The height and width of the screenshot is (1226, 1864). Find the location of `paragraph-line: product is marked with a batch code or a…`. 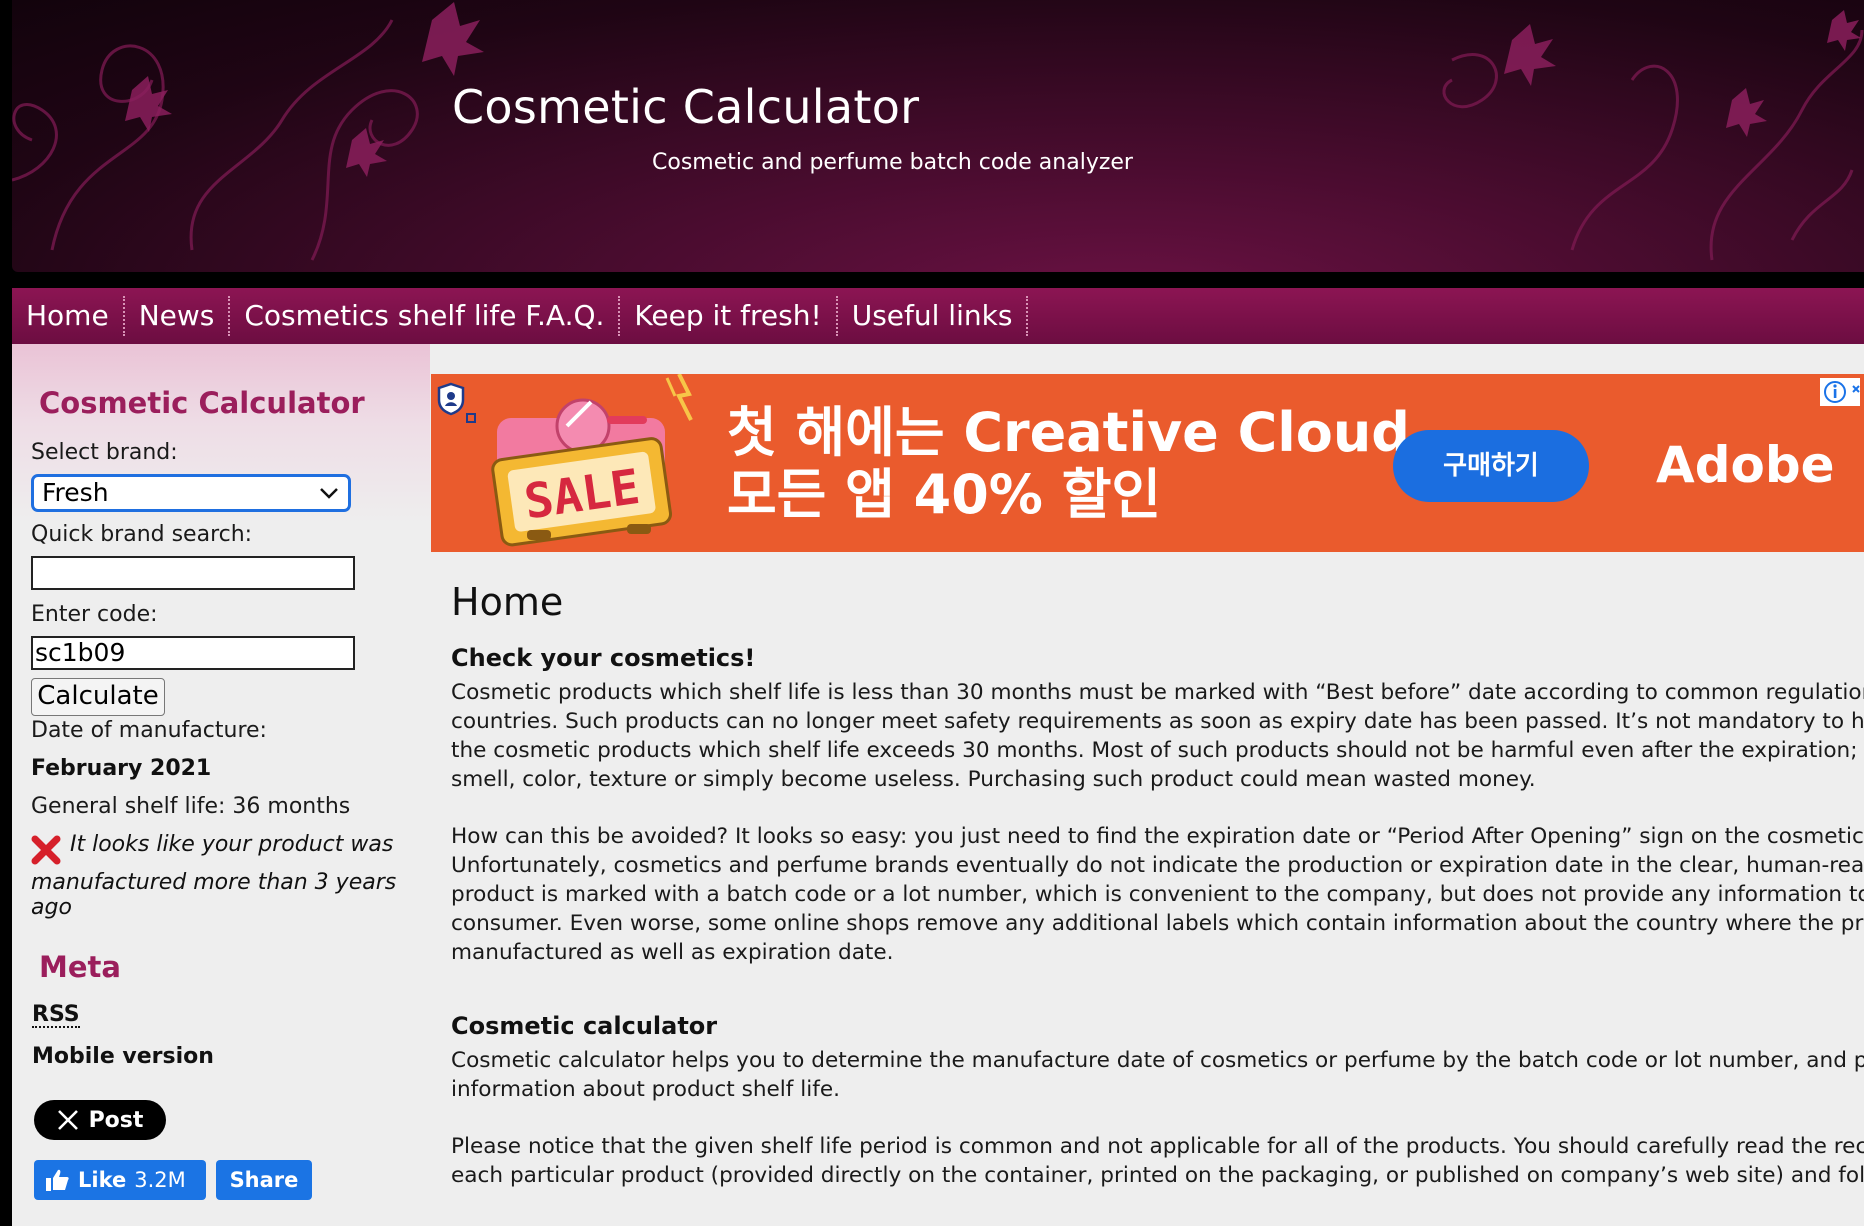

paragraph-line: product is marked with a batch code or a… is located at coordinates (1157, 894).